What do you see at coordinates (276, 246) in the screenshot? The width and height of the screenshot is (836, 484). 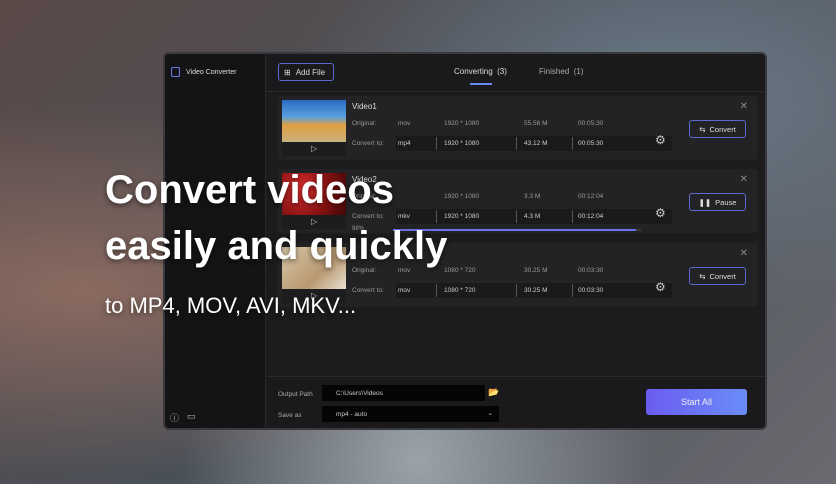 I see `headline-line-2: easily and quickly` at bounding box center [276, 246].